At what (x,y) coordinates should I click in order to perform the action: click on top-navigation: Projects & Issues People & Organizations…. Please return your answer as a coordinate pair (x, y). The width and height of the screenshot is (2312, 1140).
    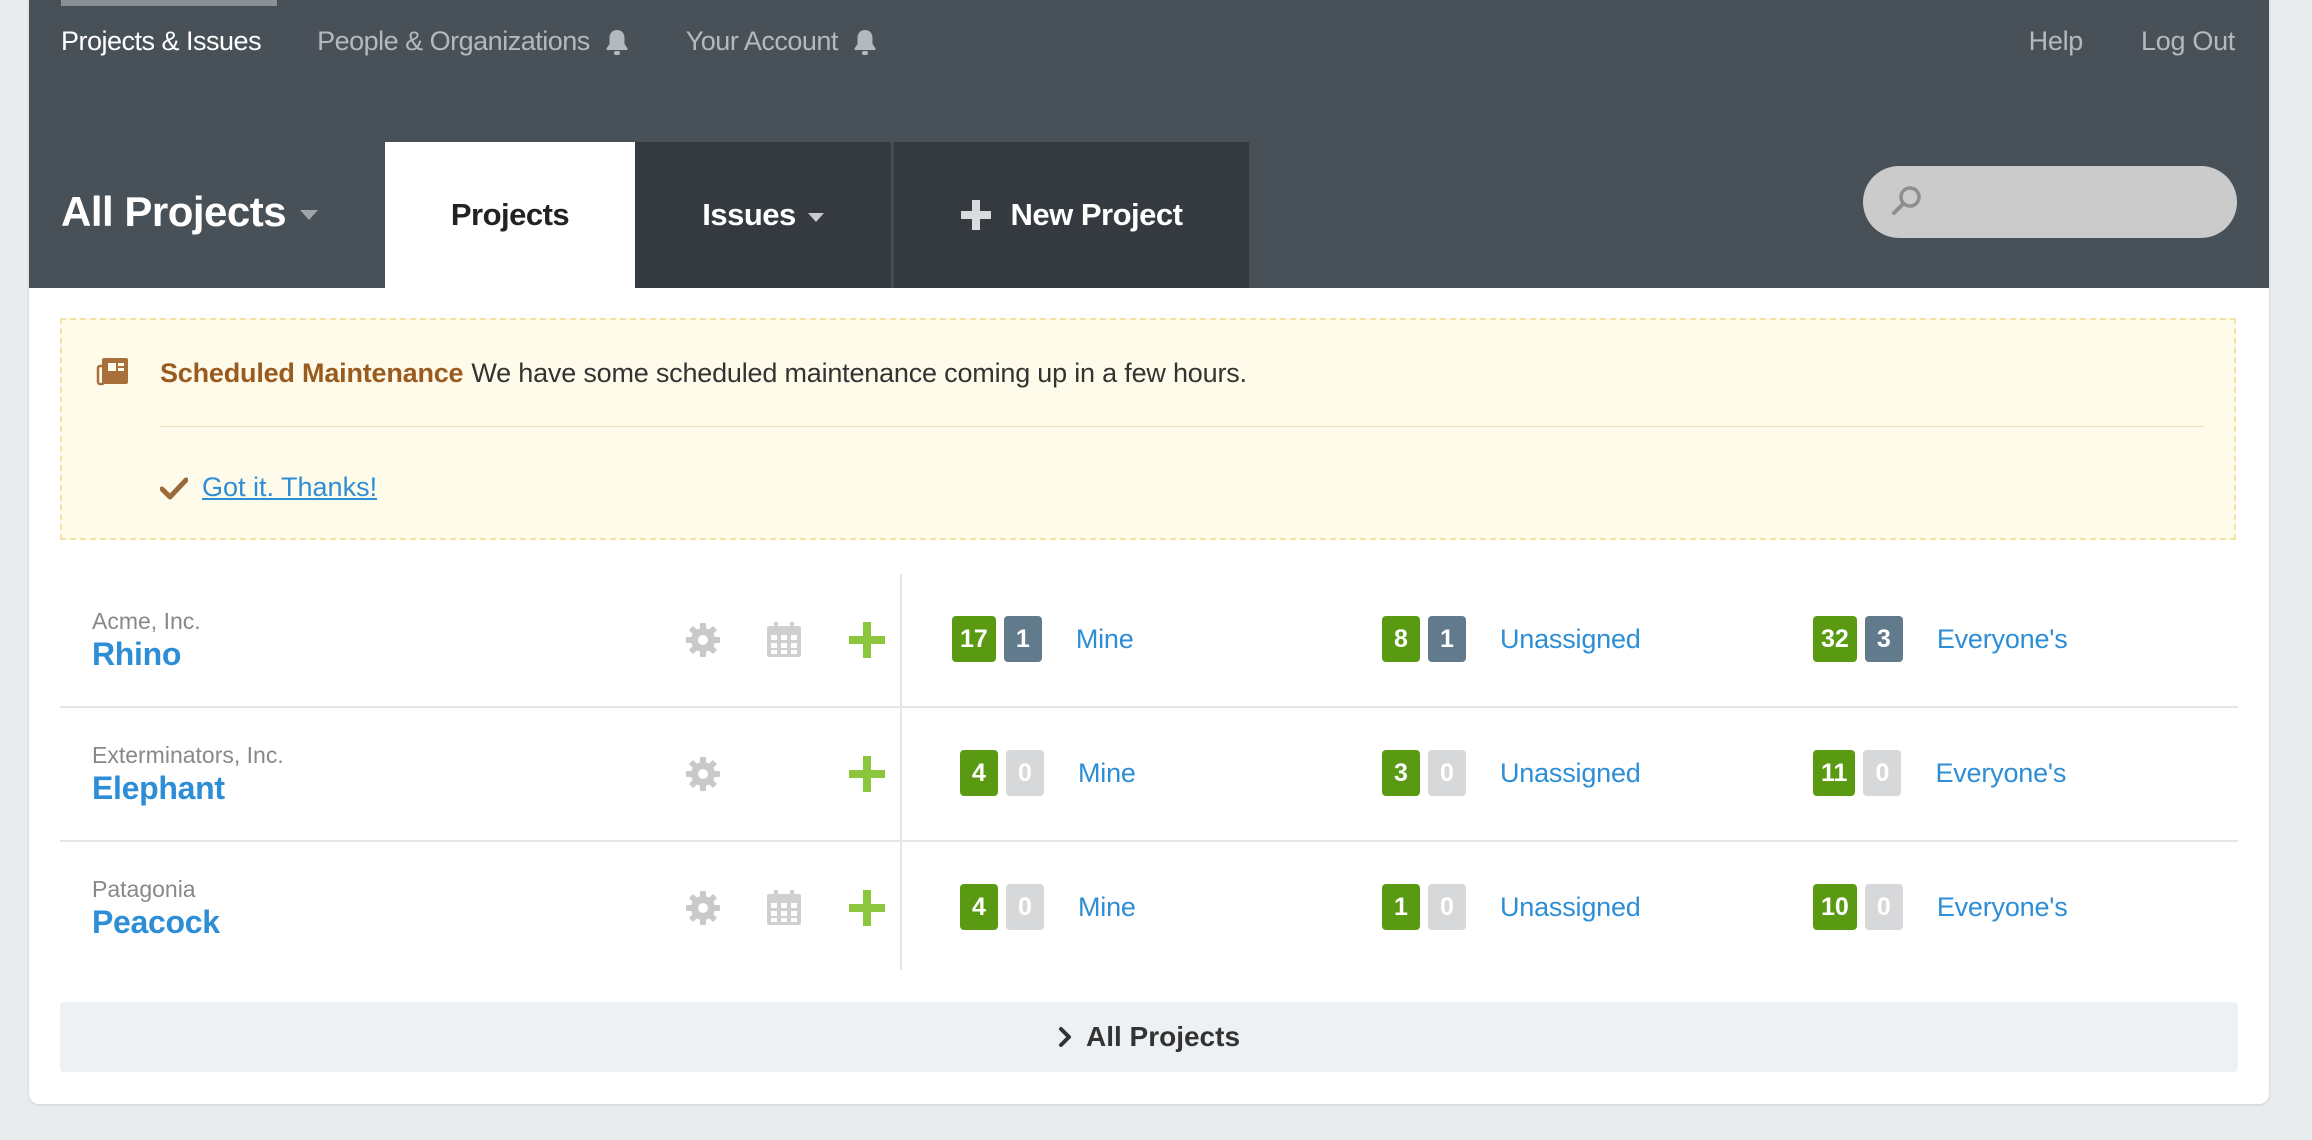
    Looking at the image, I should click on (497, 41).